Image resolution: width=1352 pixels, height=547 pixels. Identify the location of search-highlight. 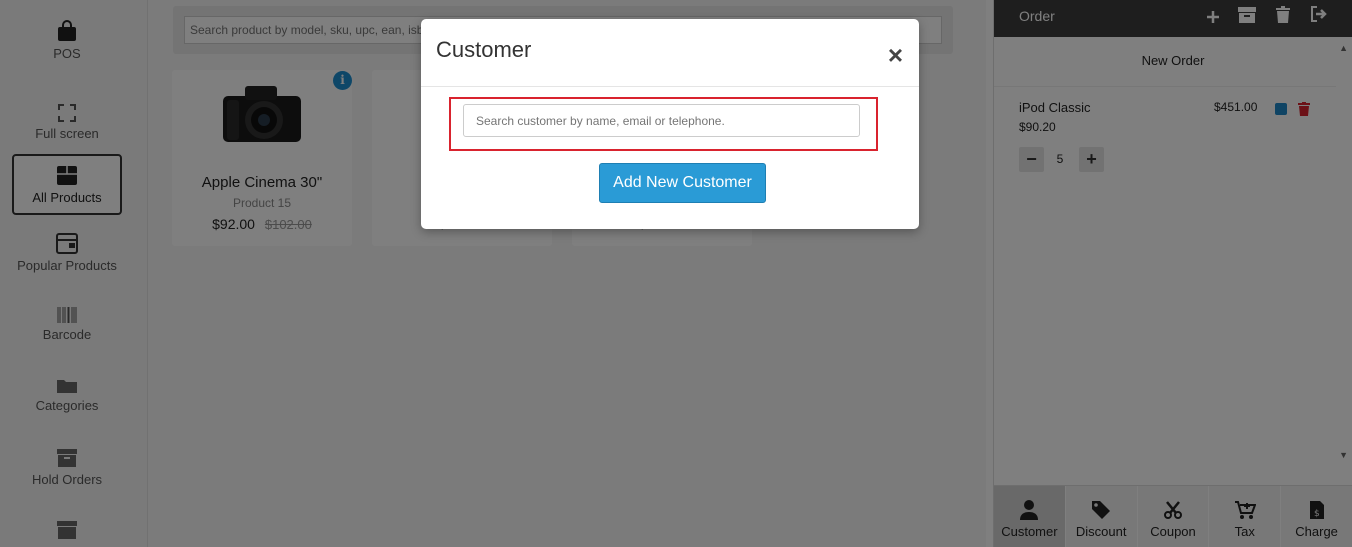
(663, 124).